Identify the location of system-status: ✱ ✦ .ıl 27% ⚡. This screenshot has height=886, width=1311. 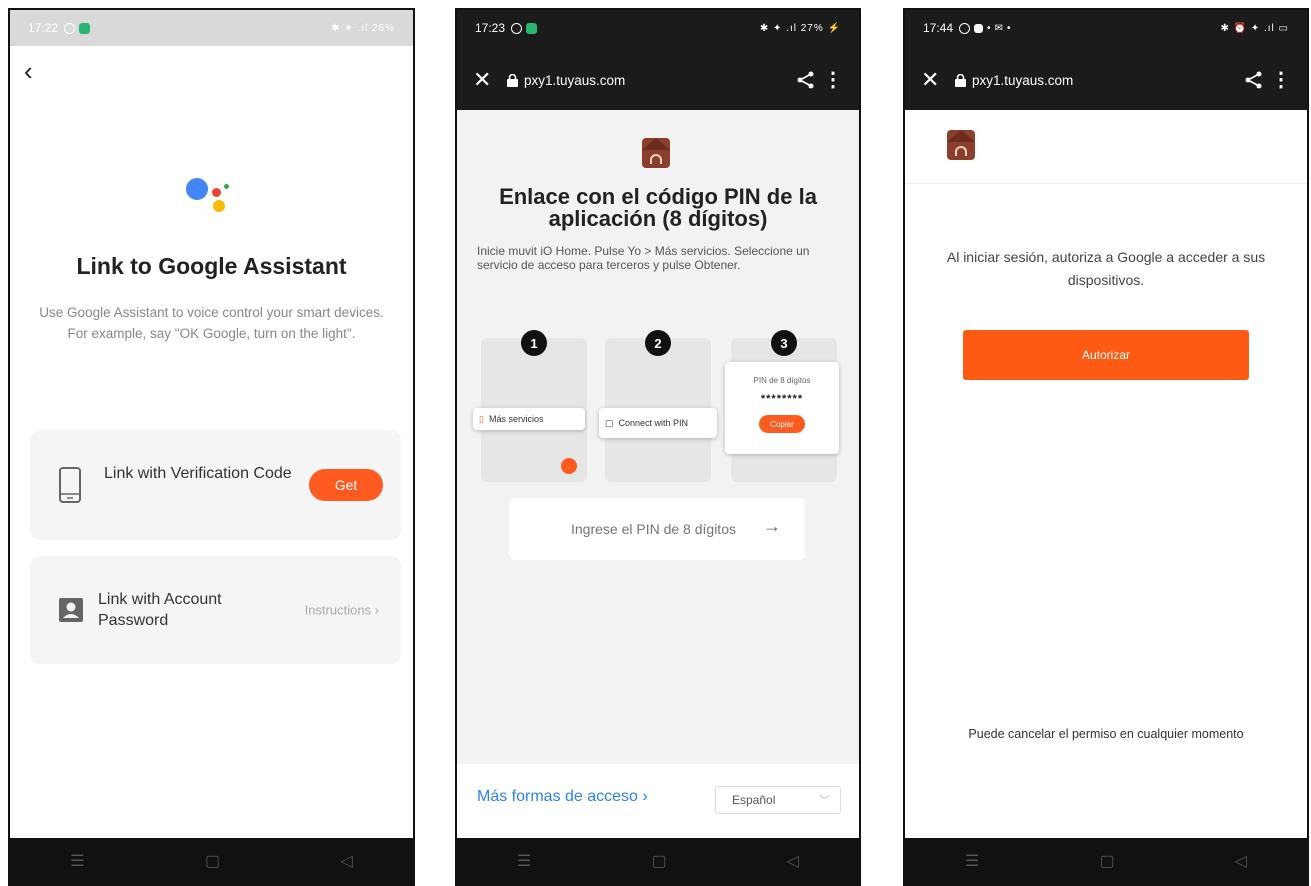
(800, 28).